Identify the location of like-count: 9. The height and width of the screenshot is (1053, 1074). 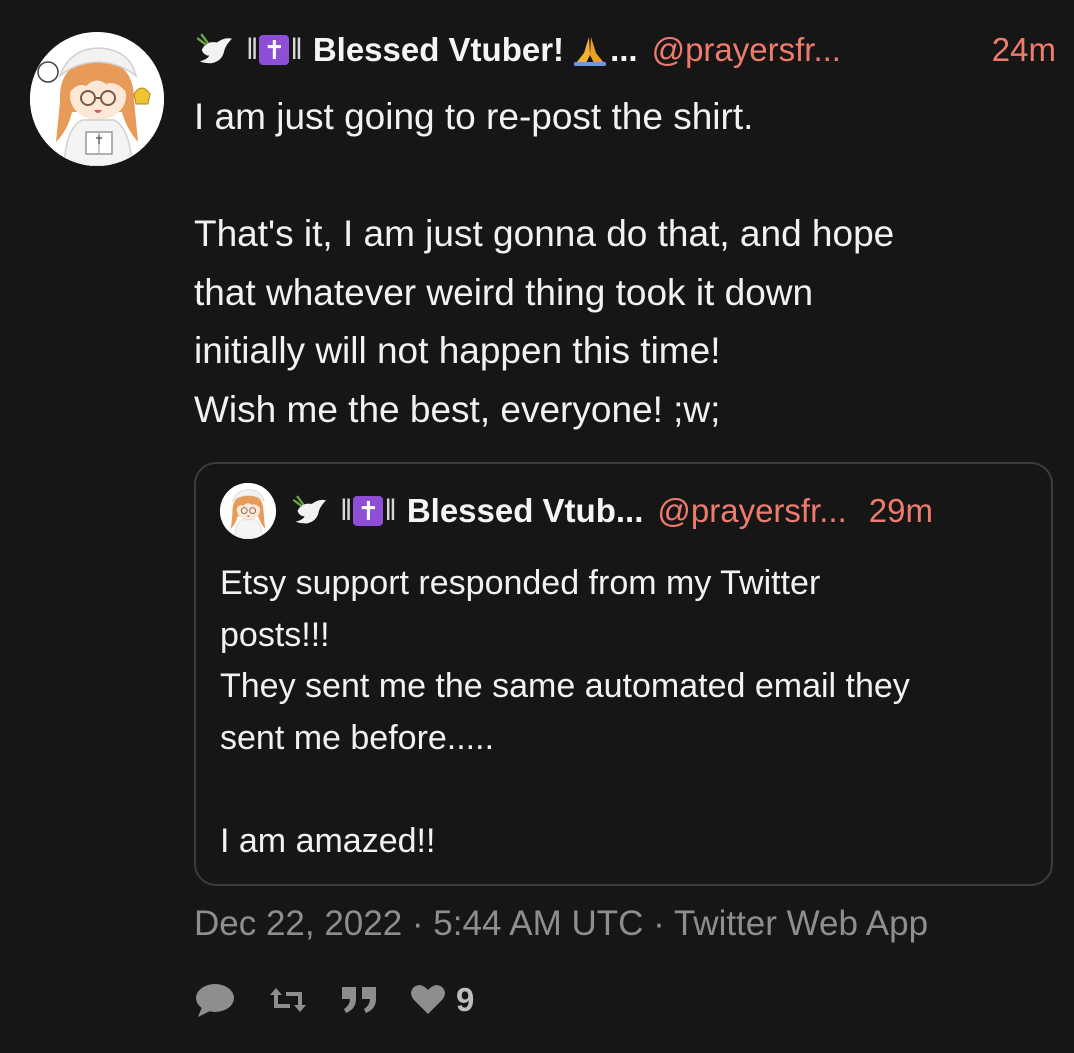
(465, 999).